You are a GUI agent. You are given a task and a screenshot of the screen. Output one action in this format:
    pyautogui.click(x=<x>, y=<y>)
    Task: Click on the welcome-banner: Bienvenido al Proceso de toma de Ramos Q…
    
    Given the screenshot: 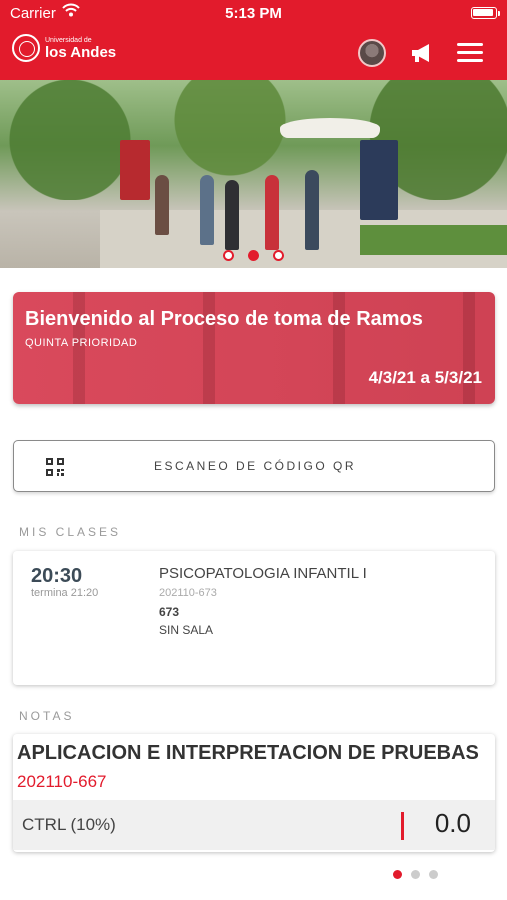 What is the action you would take?
    pyautogui.click(x=254, y=348)
    